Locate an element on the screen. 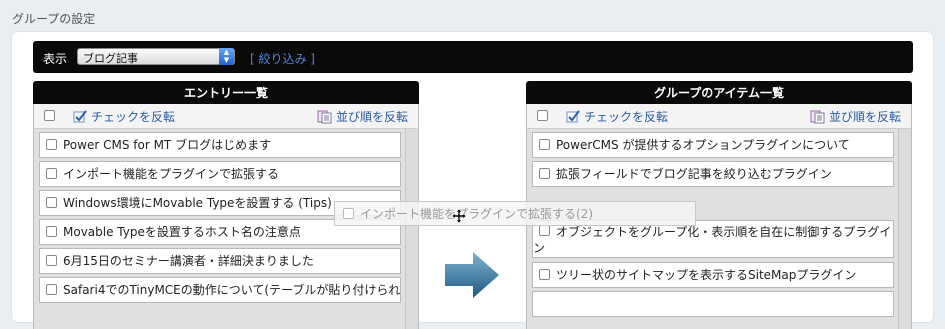 The height and width of the screenshot is (329, 945). entry-list-title: エントリー一覧 is located at coordinates (226, 92).